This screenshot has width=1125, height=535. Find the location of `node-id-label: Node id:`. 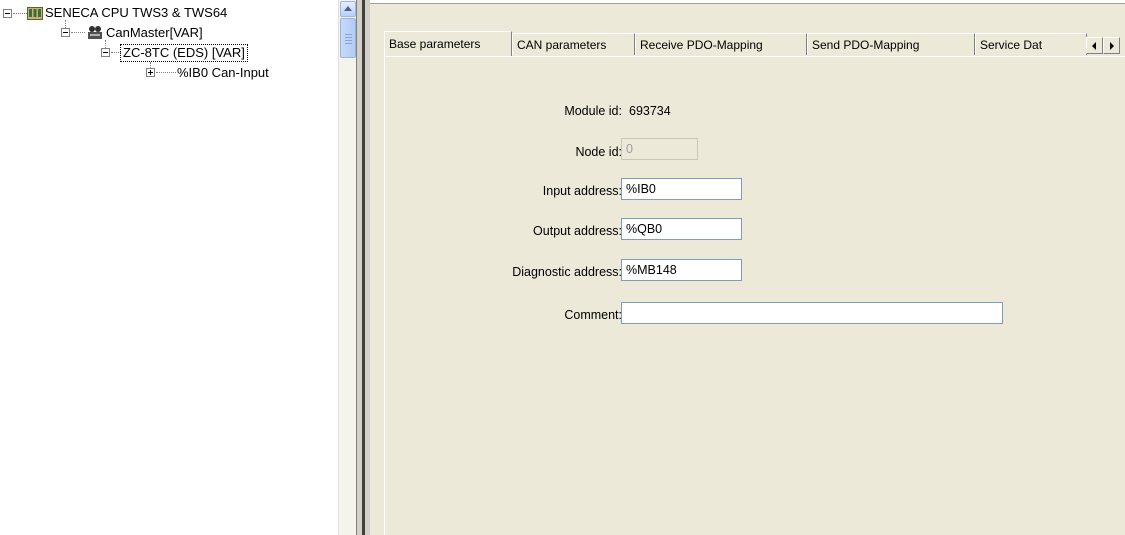

node-id-label: Node id: is located at coordinates (598, 152).